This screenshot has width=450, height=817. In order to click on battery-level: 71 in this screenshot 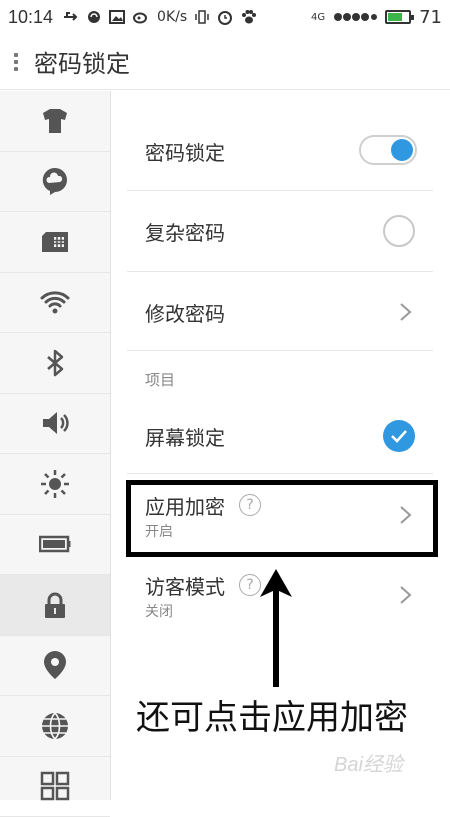, I will do `click(430, 17)`.